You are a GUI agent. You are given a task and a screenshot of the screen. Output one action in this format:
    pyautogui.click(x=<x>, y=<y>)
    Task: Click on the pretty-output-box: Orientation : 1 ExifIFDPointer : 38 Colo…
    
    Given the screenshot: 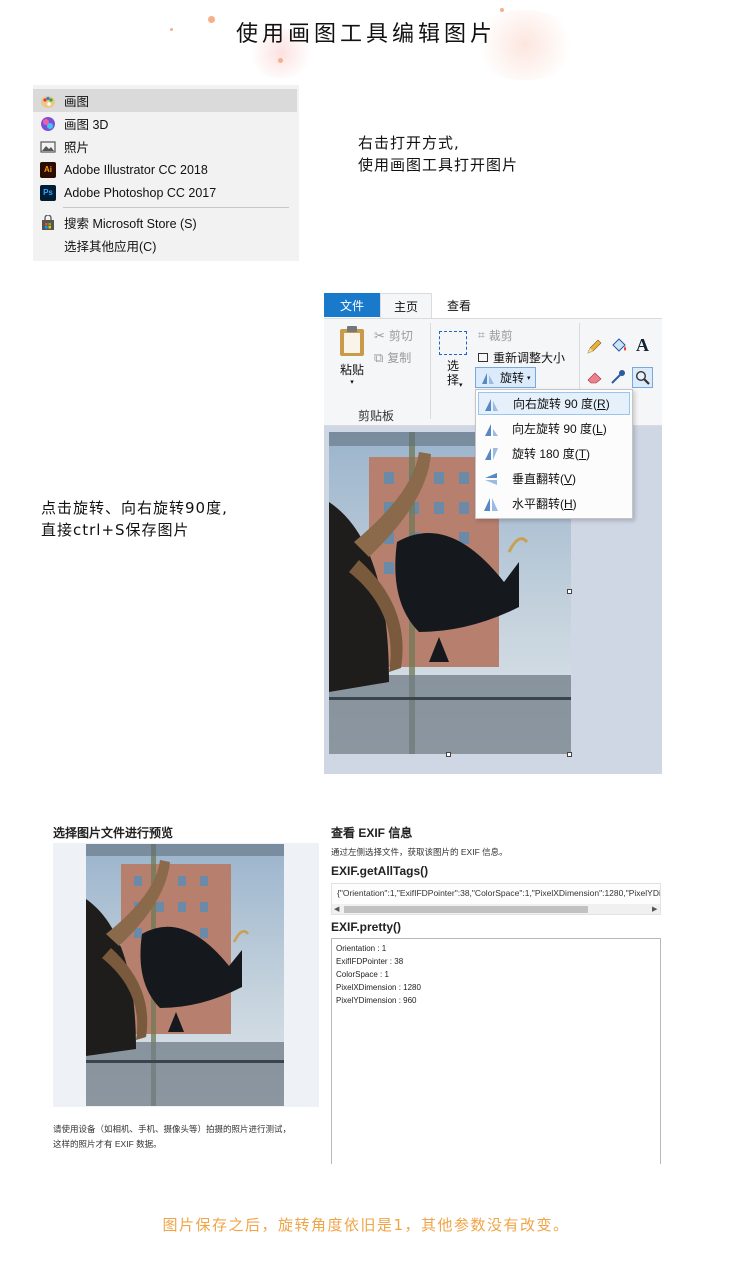 What is the action you would take?
    pyautogui.click(x=496, y=1051)
    